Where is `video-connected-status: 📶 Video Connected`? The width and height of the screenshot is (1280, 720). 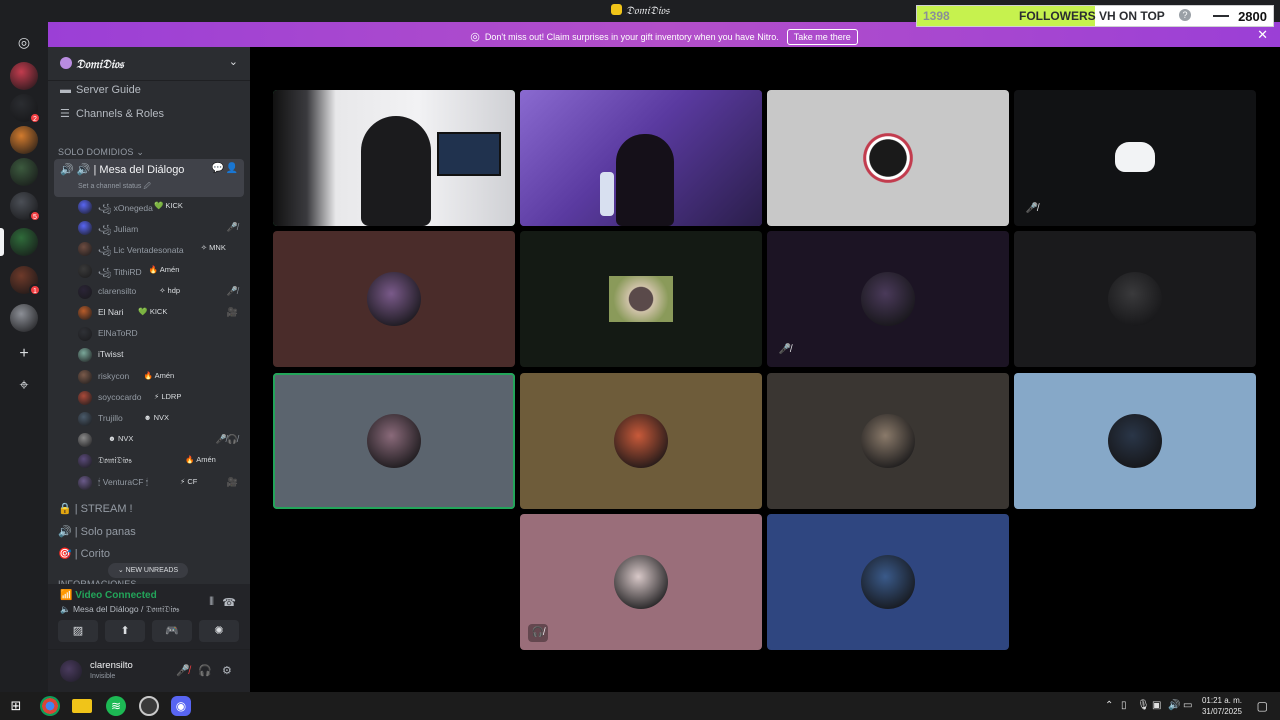 video-connected-status: 📶 Video Connected is located at coordinates (108, 595).